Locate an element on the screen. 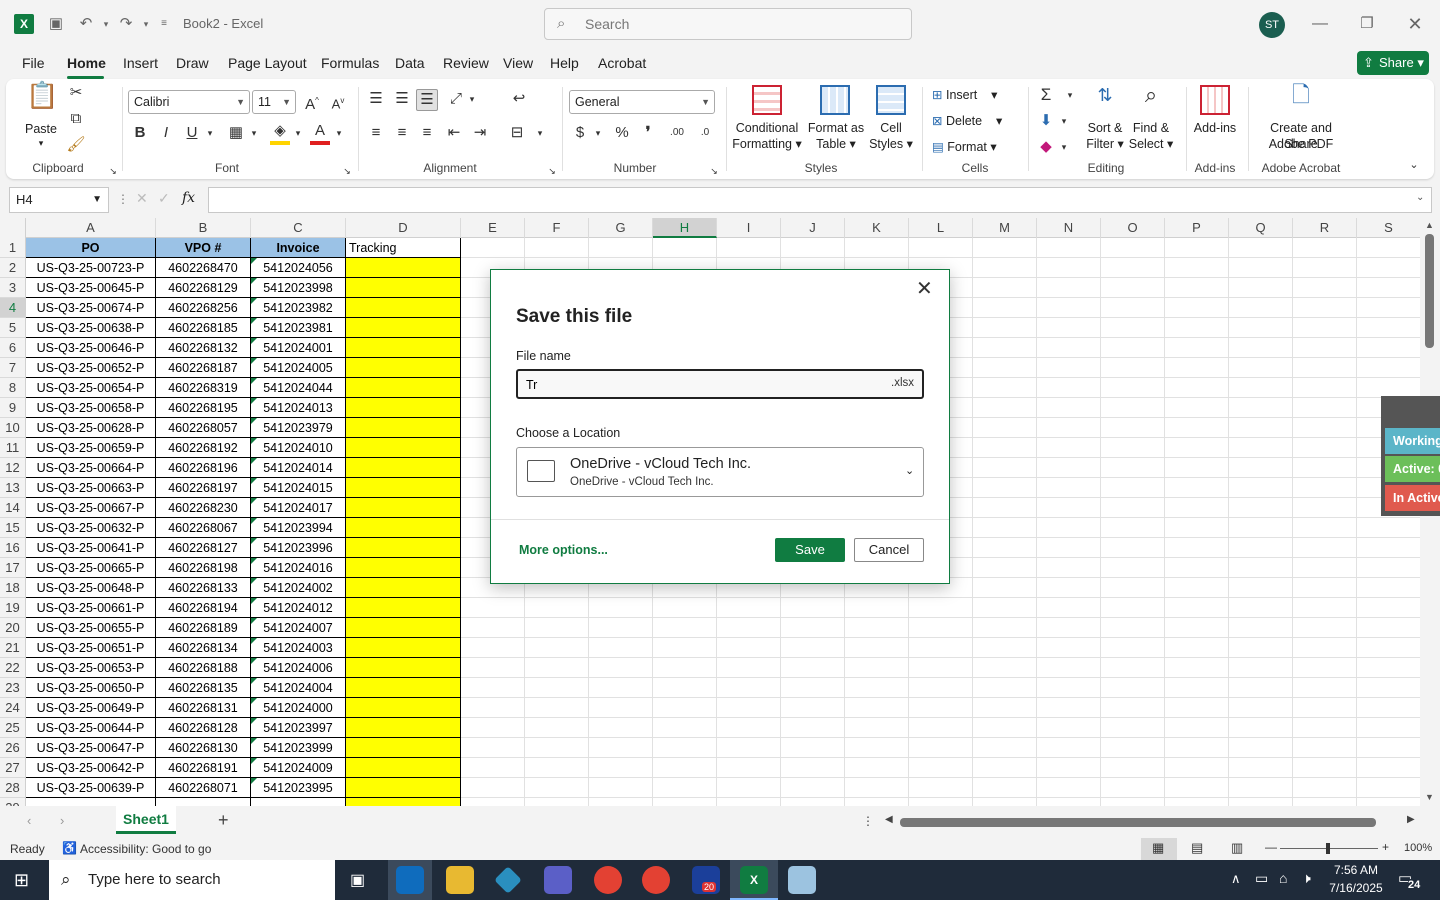 The width and height of the screenshot is (1440, 900). currency-dropdown-icon: ▾ is located at coordinates (598, 133).